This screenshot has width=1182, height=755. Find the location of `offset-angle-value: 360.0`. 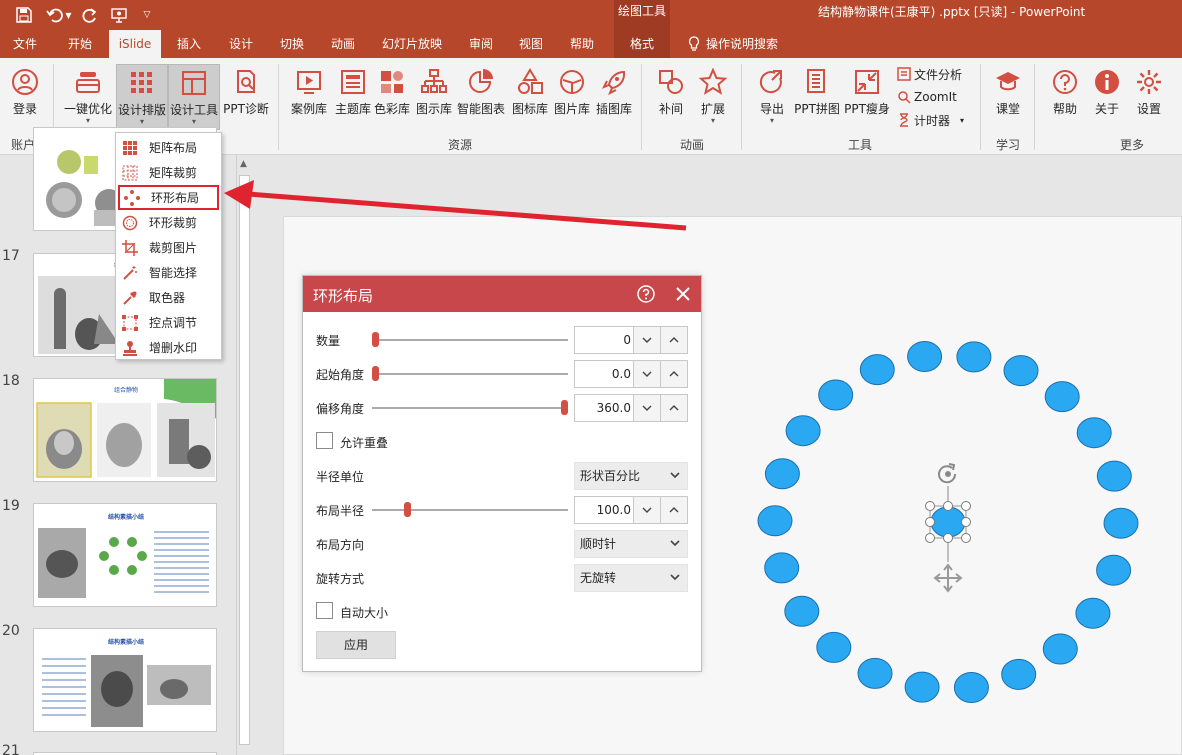

offset-angle-value: 360.0 is located at coordinates (604, 408).